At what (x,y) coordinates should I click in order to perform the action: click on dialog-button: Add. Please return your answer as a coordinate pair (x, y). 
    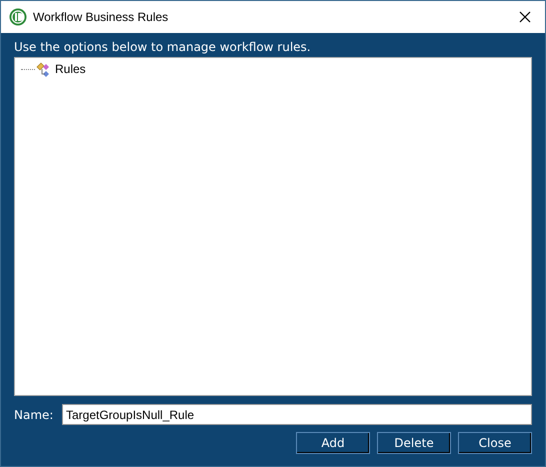
    Looking at the image, I should click on (333, 443).